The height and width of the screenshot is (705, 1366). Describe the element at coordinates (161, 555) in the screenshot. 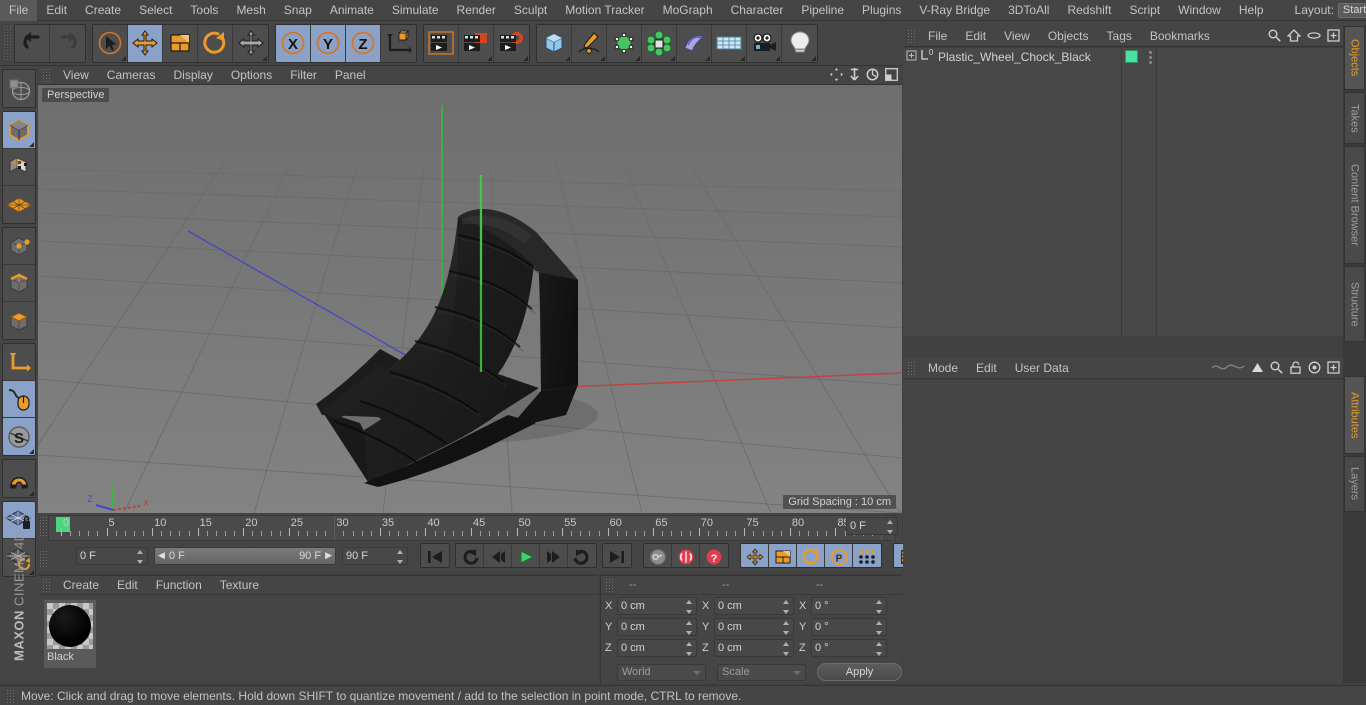

I see `range-left-arrow-icon: ◀` at that location.